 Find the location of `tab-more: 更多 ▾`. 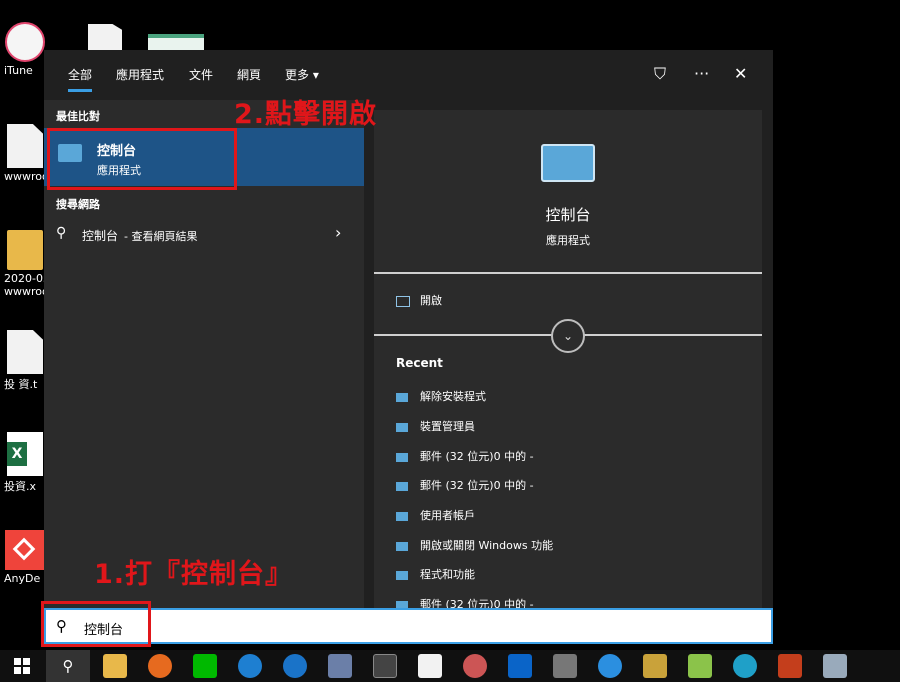

tab-more: 更多 ▾ is located at coordinates (302, 74).